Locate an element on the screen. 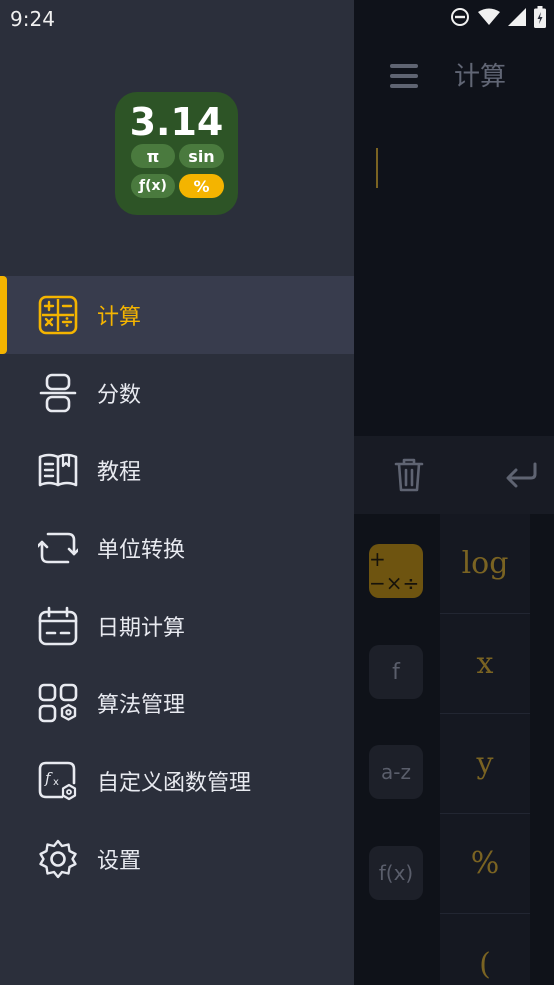 This screenshot has width=554, height=985. page-title: 计算 is located at coordinates (480, 77).